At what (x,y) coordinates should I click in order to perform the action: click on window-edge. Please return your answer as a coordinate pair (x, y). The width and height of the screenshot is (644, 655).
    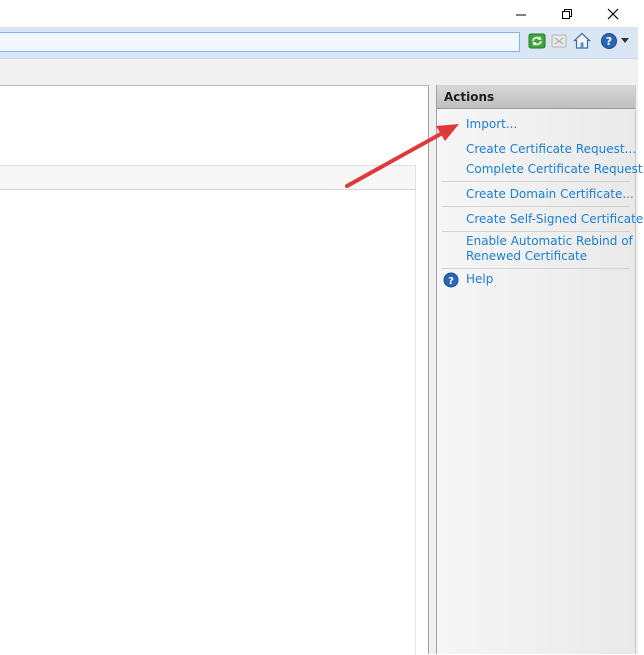
    Looking at the image, I should click on (641, 327).